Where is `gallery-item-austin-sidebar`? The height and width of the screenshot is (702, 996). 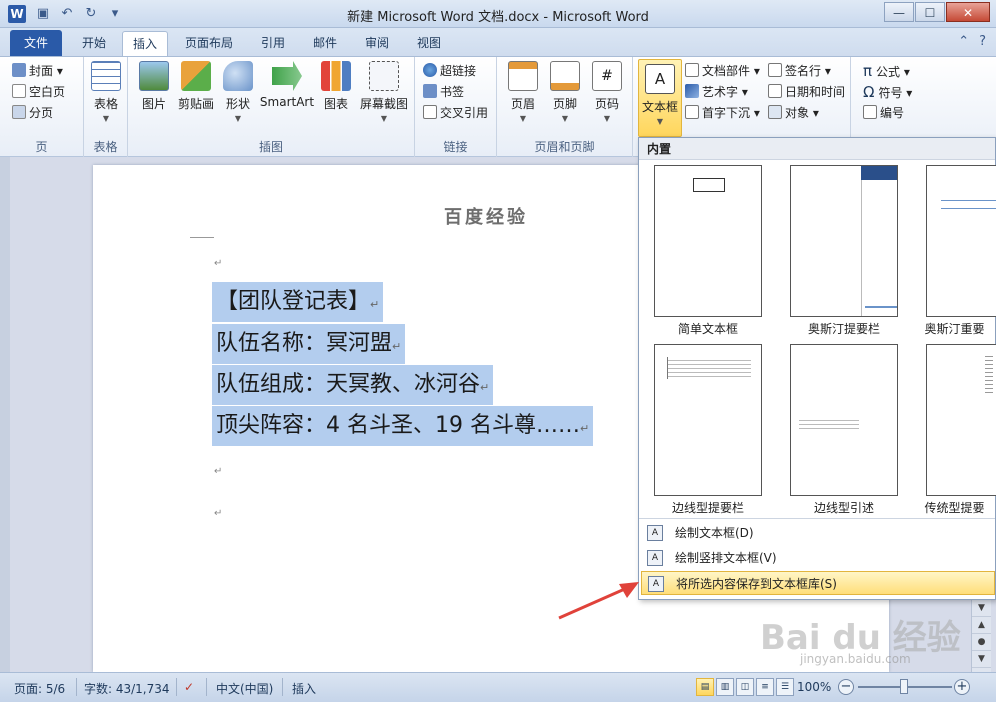
gallery-item-austin-sidebar is located at coordinates (844, 241).